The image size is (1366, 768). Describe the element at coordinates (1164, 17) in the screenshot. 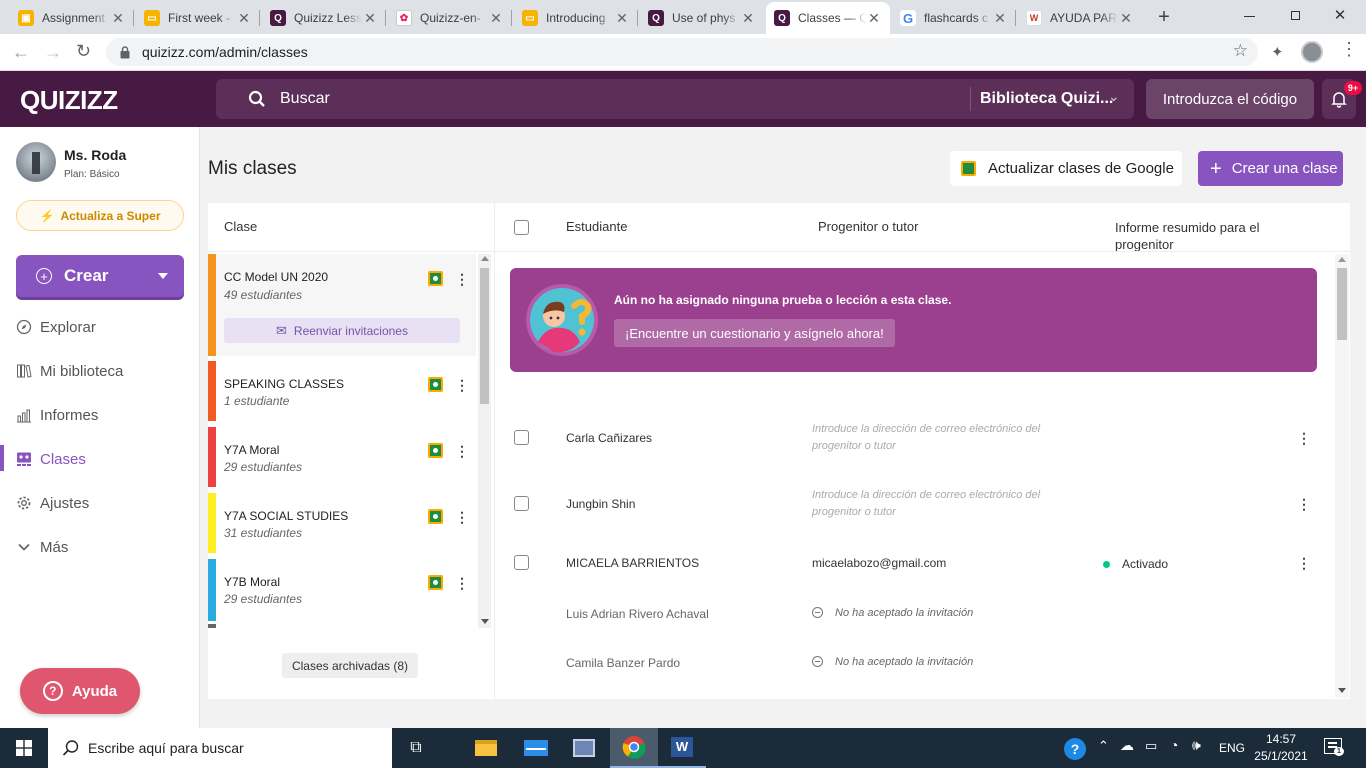

I see `new-tab-button: +` at that location.